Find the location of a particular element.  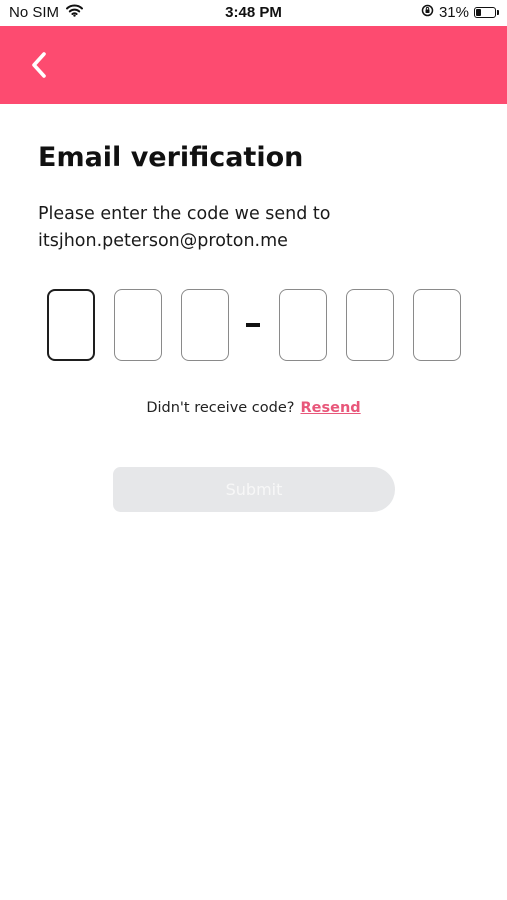

page-title: Email verification is located at coordinates (171, 157).